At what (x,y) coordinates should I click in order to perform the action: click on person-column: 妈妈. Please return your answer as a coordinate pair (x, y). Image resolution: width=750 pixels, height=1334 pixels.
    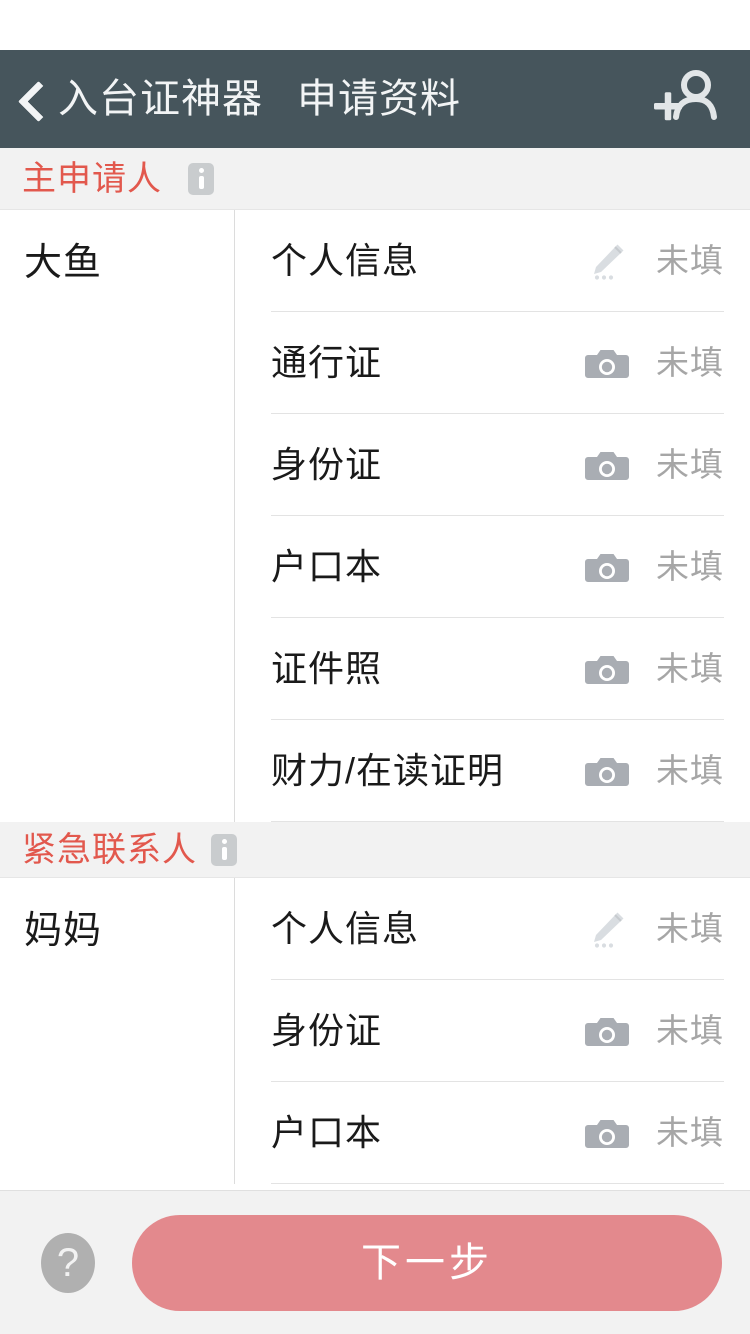
    Looking at the image, I should click on (117, 1031).